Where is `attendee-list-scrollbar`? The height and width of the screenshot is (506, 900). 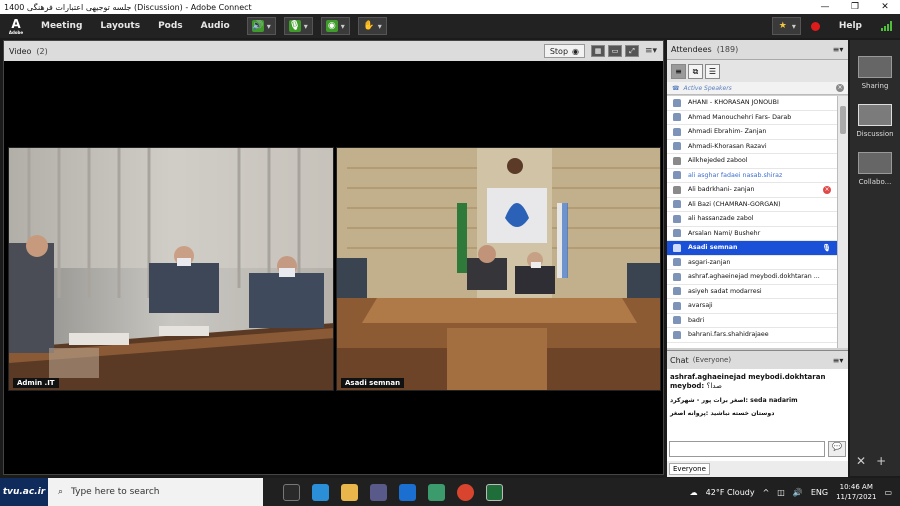
attendee-list-scrollbar is located at coordinates (842, 222).